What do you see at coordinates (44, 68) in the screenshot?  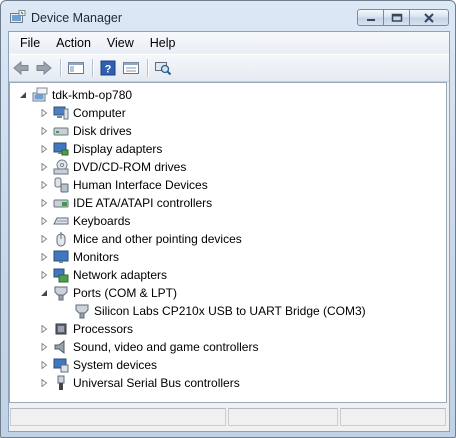 I see `forward-button` at bounding box center [44, 68].